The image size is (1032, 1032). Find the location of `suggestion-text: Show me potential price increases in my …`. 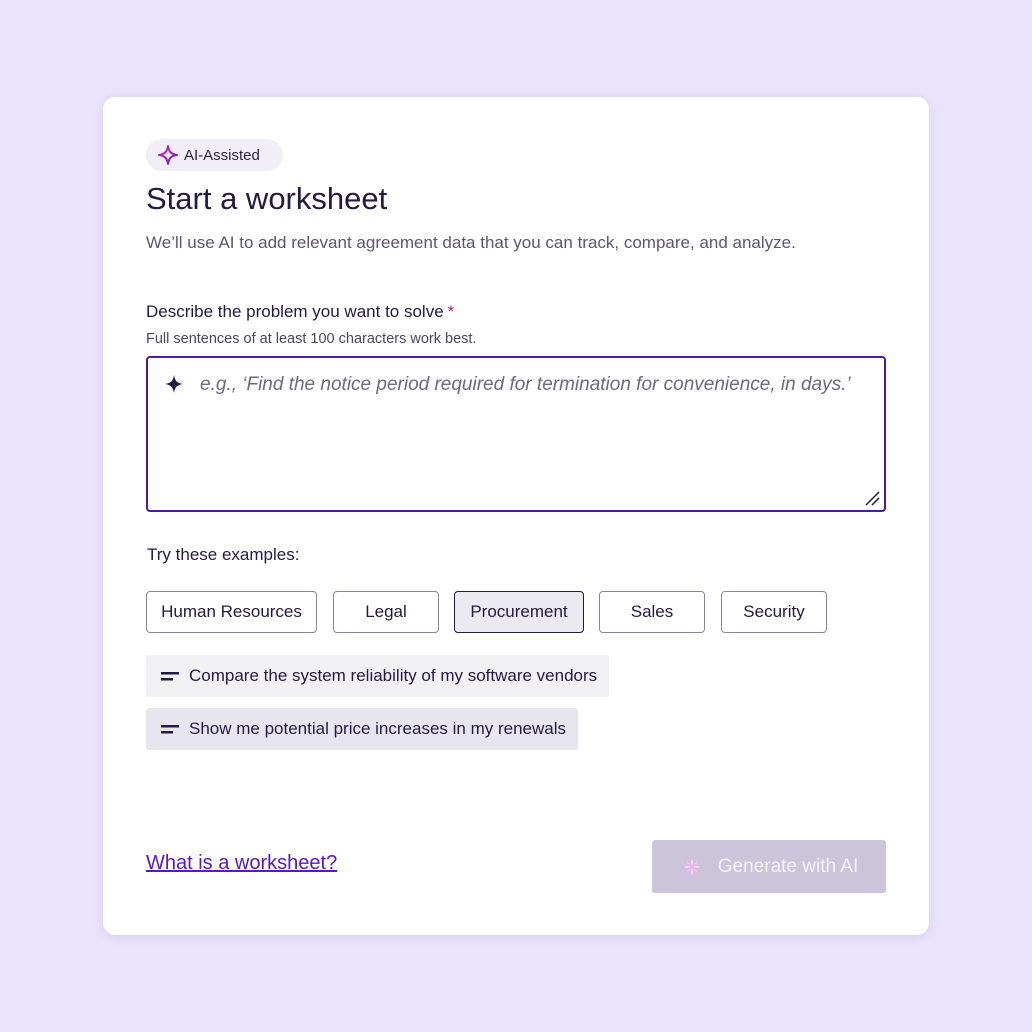

suggestion-text: Show me potential price increases in my … is located at coordinates (378, 728).